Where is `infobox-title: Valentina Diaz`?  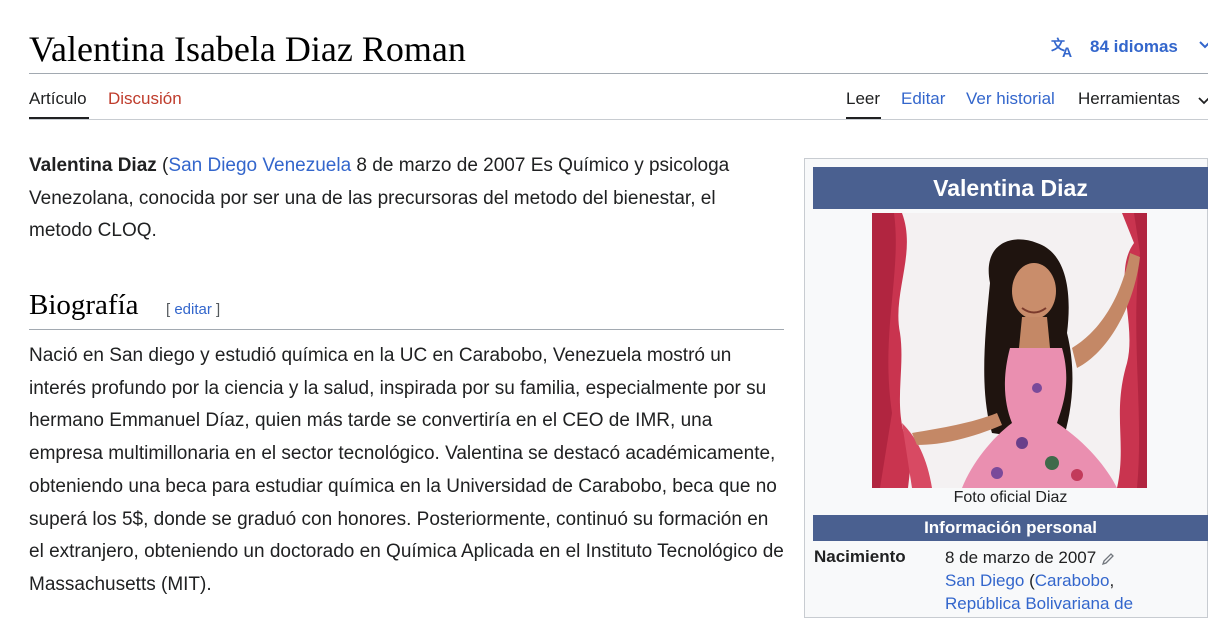 infobox-title: Valentina Diaz is located at coordinates (1010, 188).